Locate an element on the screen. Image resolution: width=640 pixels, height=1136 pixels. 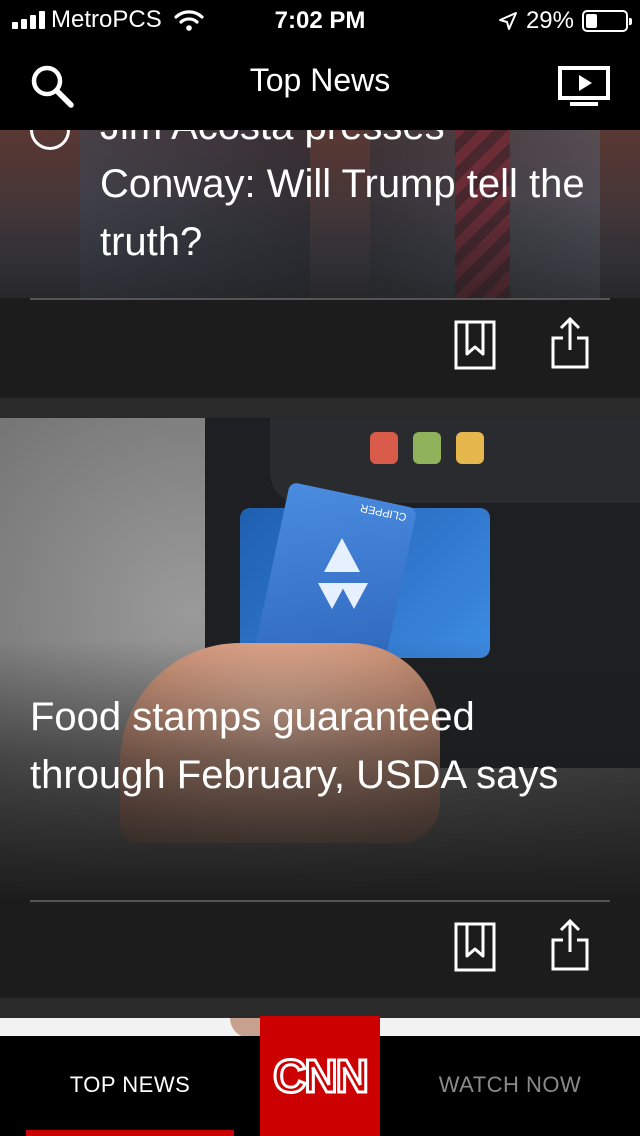
tab-watch-now: WATCH NOW is located at coordinates (510, 1085).